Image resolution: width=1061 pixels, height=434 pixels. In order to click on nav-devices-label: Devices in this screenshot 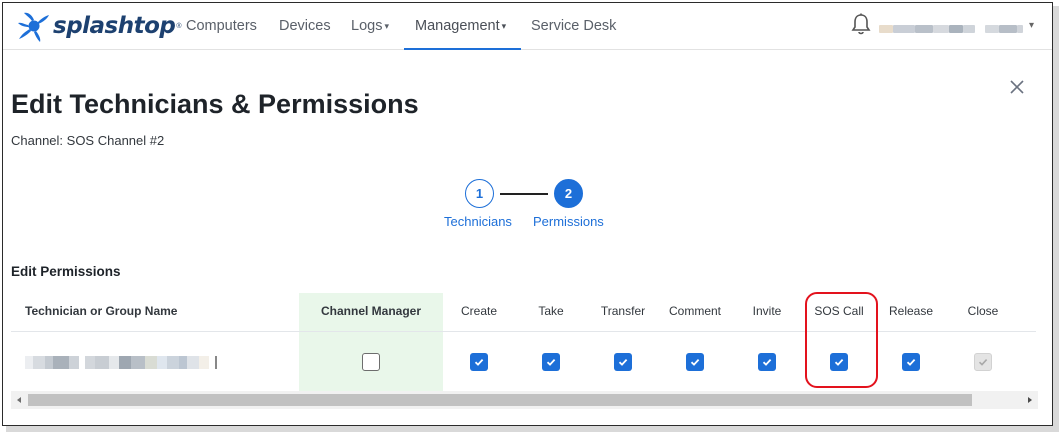, I will do `click(305, 26)`.